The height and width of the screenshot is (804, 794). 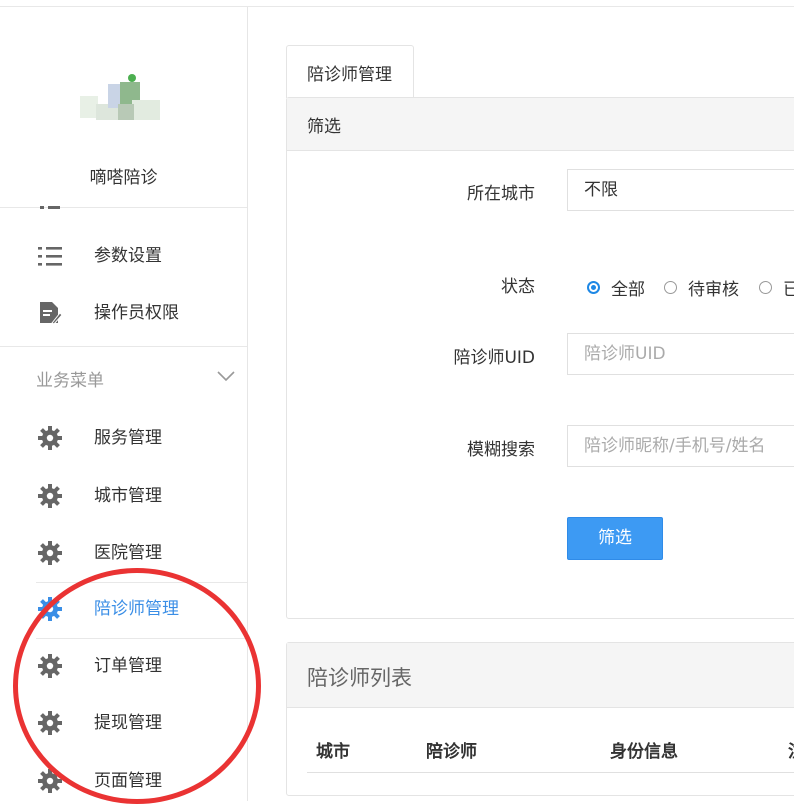 What do you see at coordinates (136, 313) in the screenshot?
I see `sidebar-item-label: 操作员权限` at bounding box center [136, 313].